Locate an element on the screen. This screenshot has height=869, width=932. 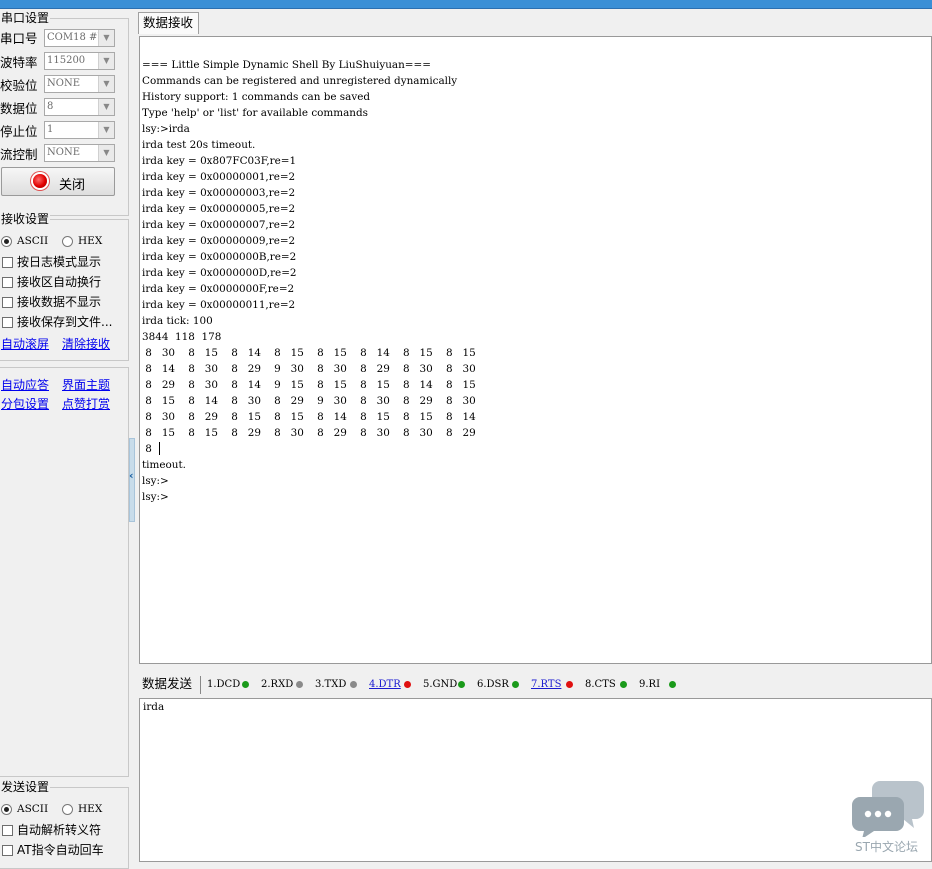
signal-rxd: 2.RXD is located at coordinates (277, 684).